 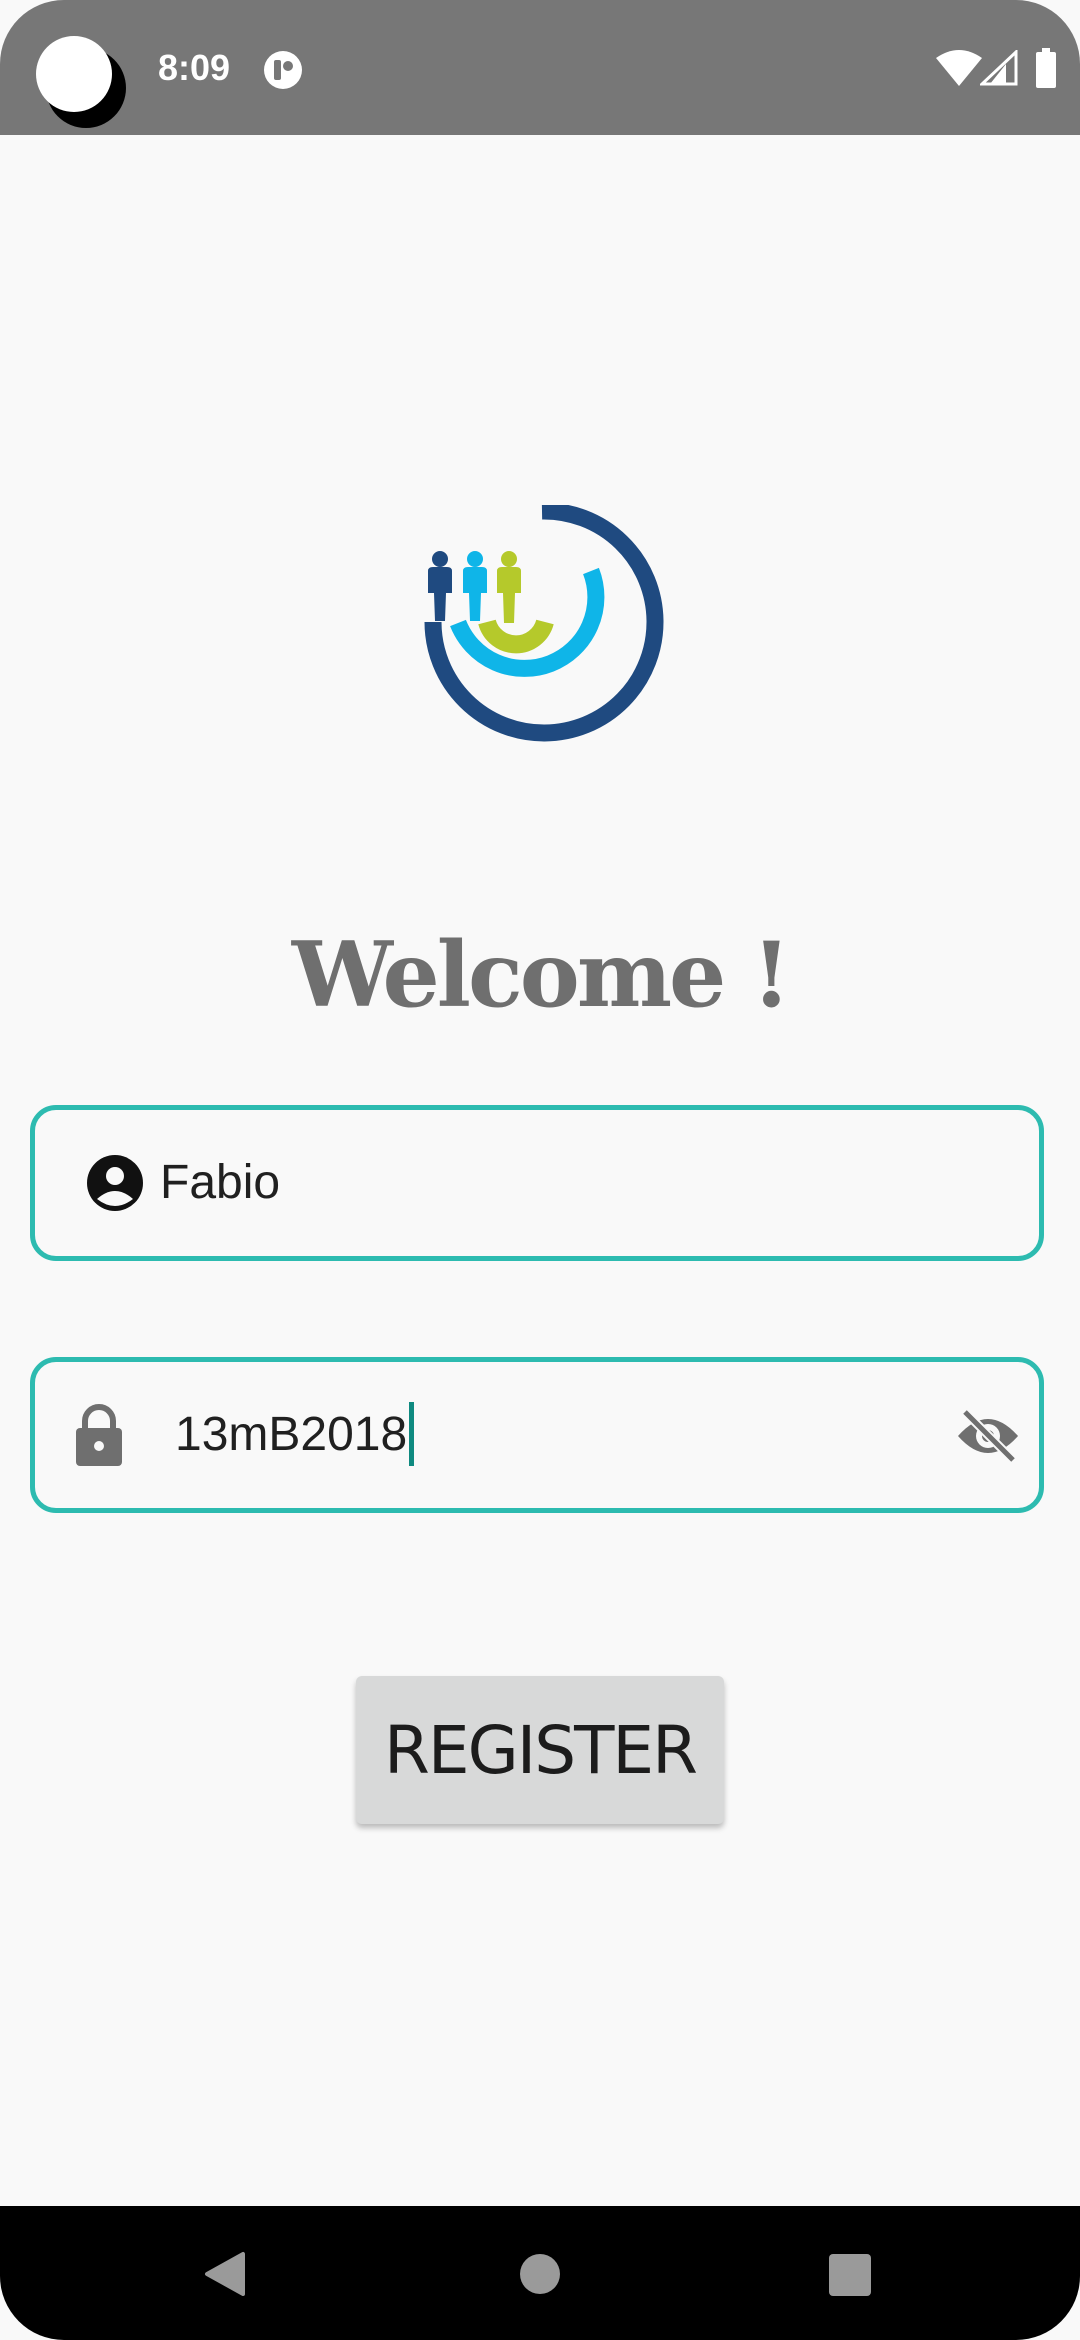 What do you see at coordinates (537, 1435) in the screenshot?
I see `password-field: 13mB2018` at bounding box center [537, 1435].